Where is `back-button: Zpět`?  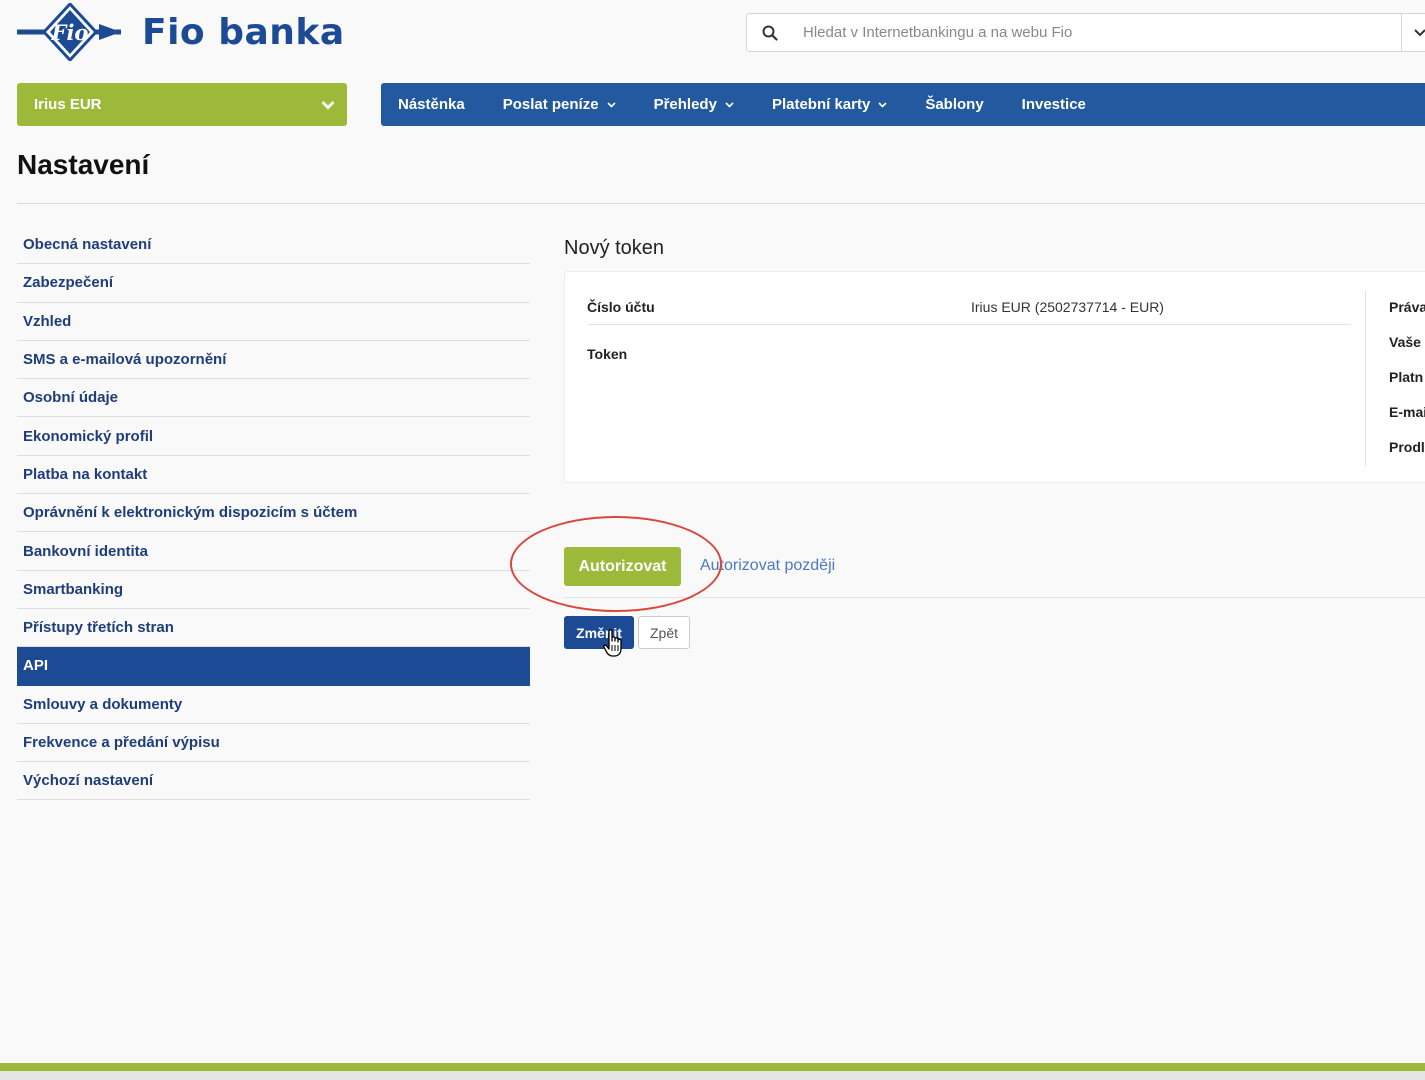 back-button: Zpět is located at coordinates (664, 632).